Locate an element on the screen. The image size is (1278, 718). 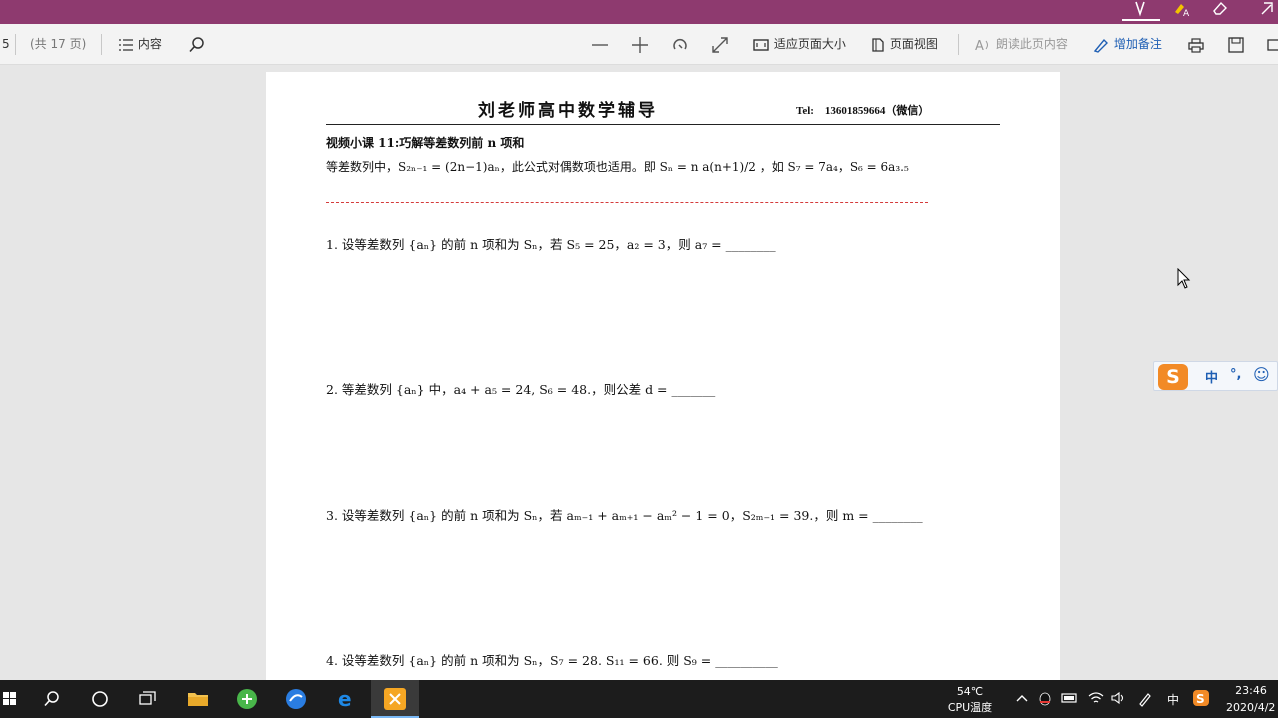
active-tool-indicator is located at coordinates (1141, 20).